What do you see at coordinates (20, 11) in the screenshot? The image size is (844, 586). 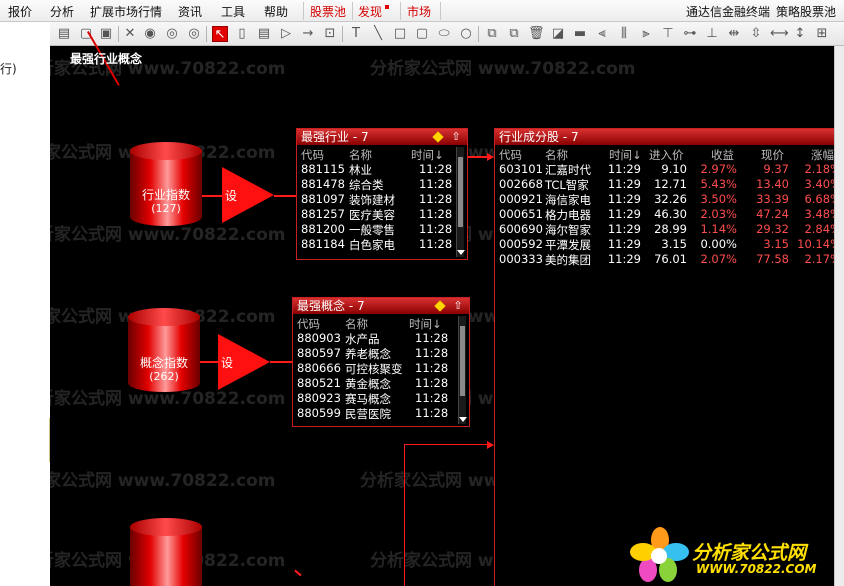 I see `menu-item-quote: 报价` at bounding box center [20, 11].